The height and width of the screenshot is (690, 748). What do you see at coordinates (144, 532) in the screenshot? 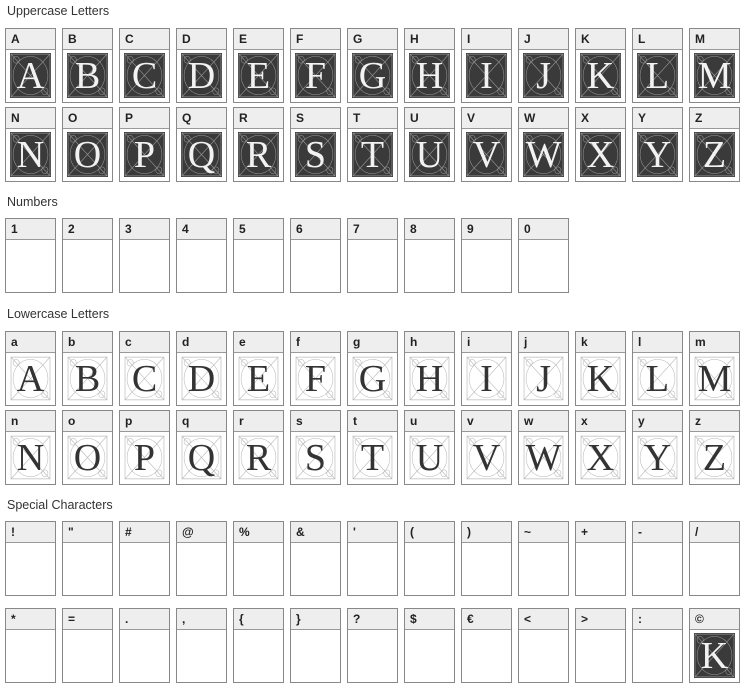
I see `glyph-label: #` at bounding box center [144, 532].